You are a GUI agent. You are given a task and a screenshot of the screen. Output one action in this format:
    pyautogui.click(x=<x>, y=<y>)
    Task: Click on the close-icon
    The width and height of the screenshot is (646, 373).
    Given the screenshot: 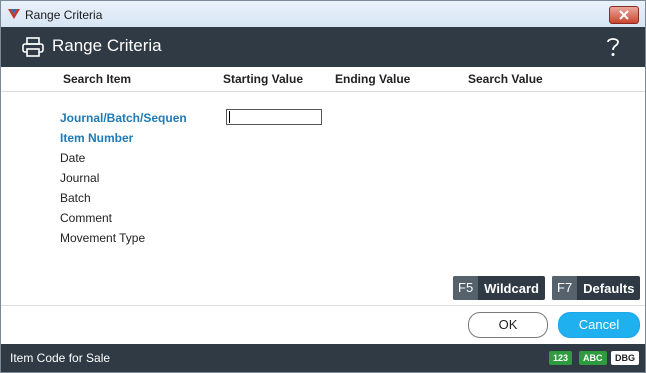 What is the action you would take?
    pyautogui.click(x=624, y=15)
    